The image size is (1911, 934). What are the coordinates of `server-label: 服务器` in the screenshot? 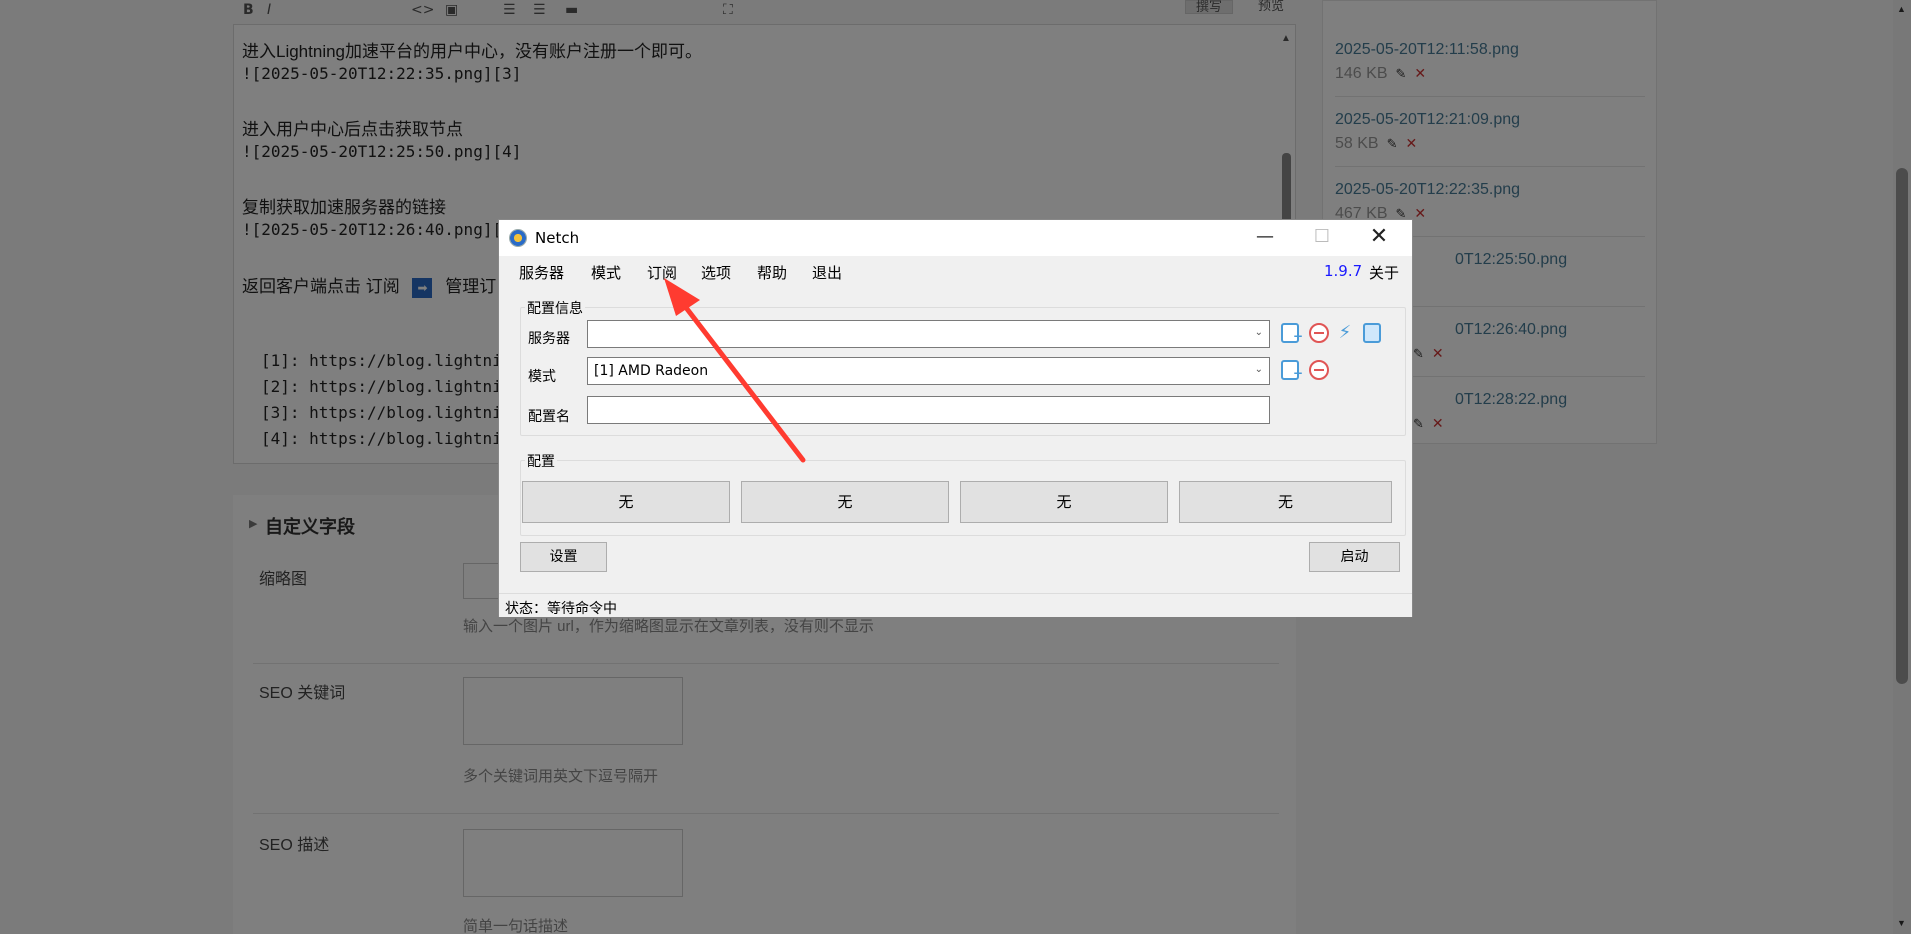 It's located at (549, 339).